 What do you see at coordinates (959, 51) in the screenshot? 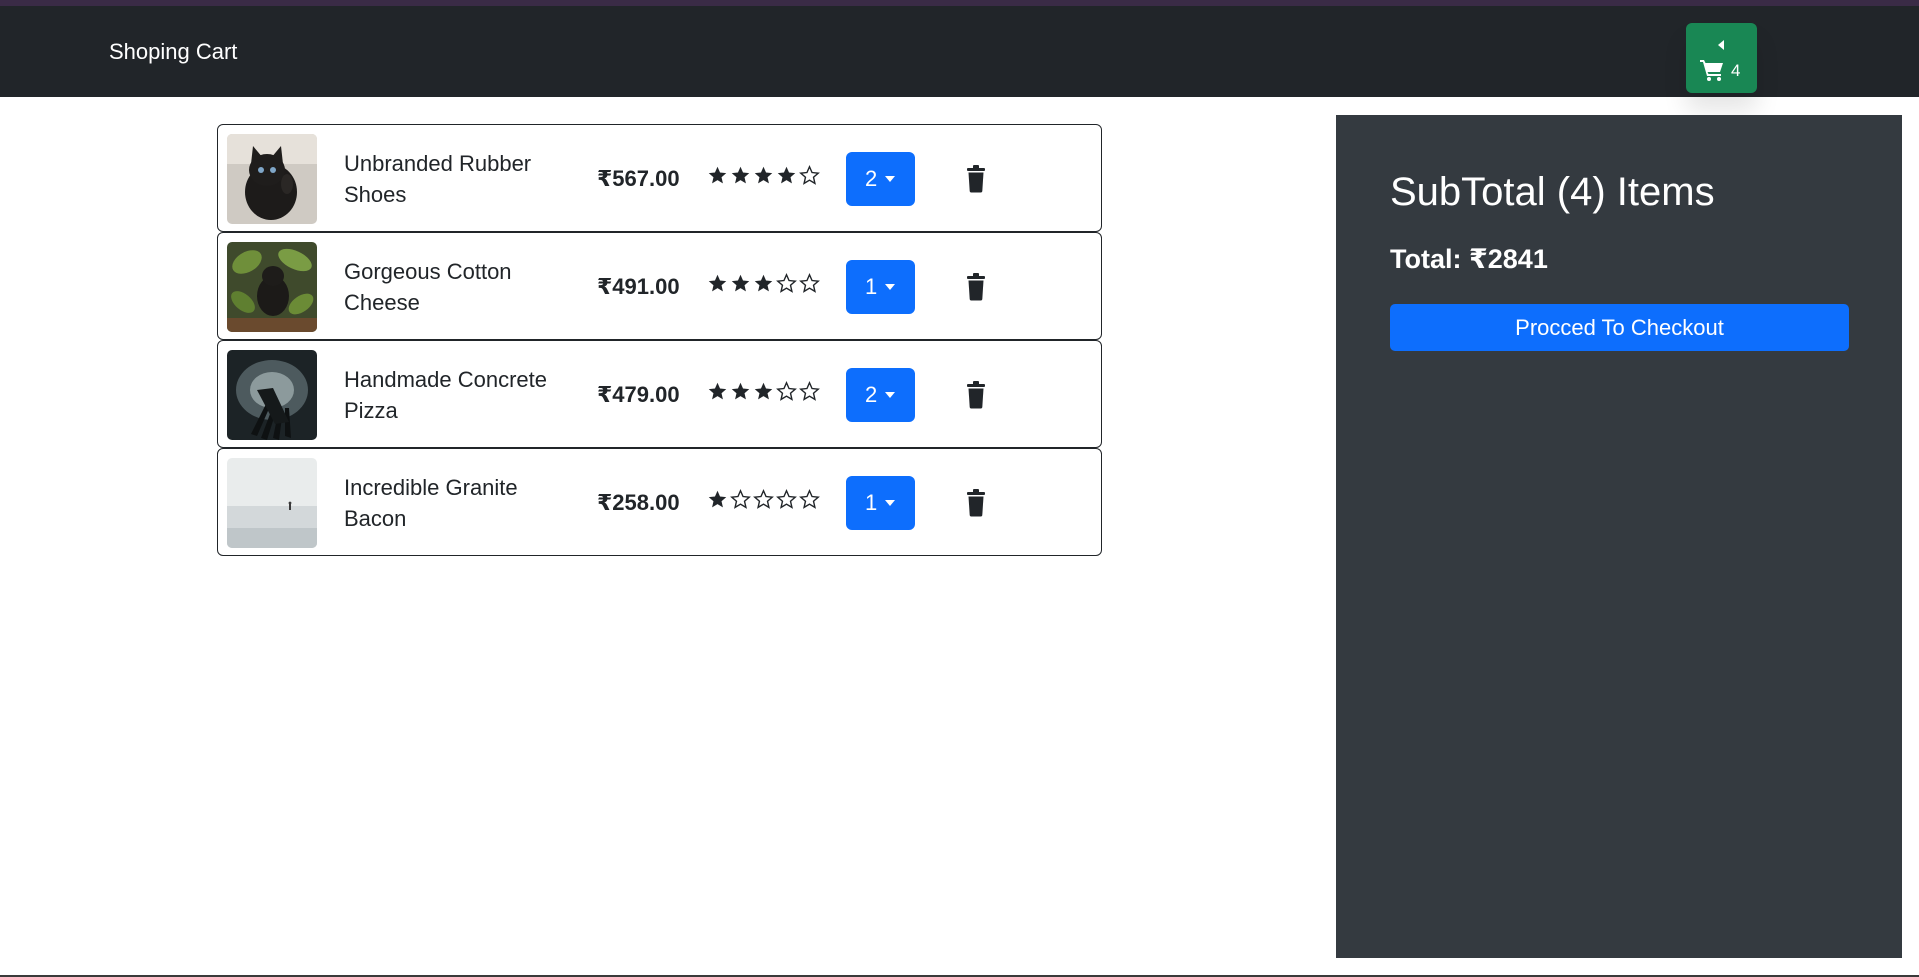
I see `navbar: Shoping Cart 4` at bounding box center [959, 51].